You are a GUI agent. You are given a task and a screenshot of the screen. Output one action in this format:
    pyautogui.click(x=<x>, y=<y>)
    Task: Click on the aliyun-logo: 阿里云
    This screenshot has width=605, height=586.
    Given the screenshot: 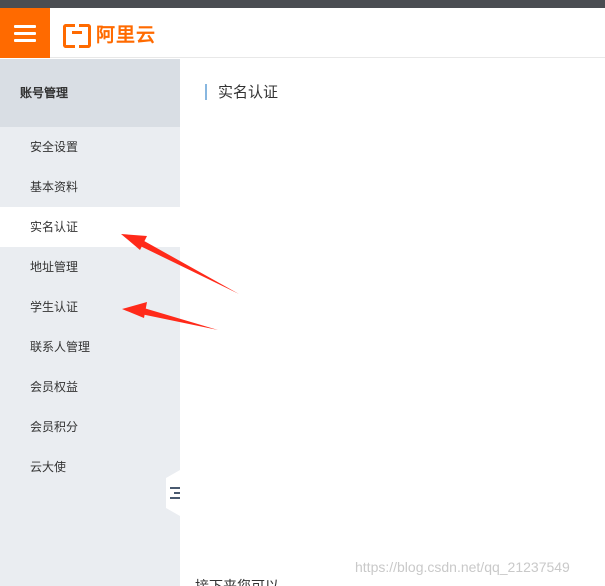 What is the action you would take?
    pyautogui.click(x=110, y=34)
    